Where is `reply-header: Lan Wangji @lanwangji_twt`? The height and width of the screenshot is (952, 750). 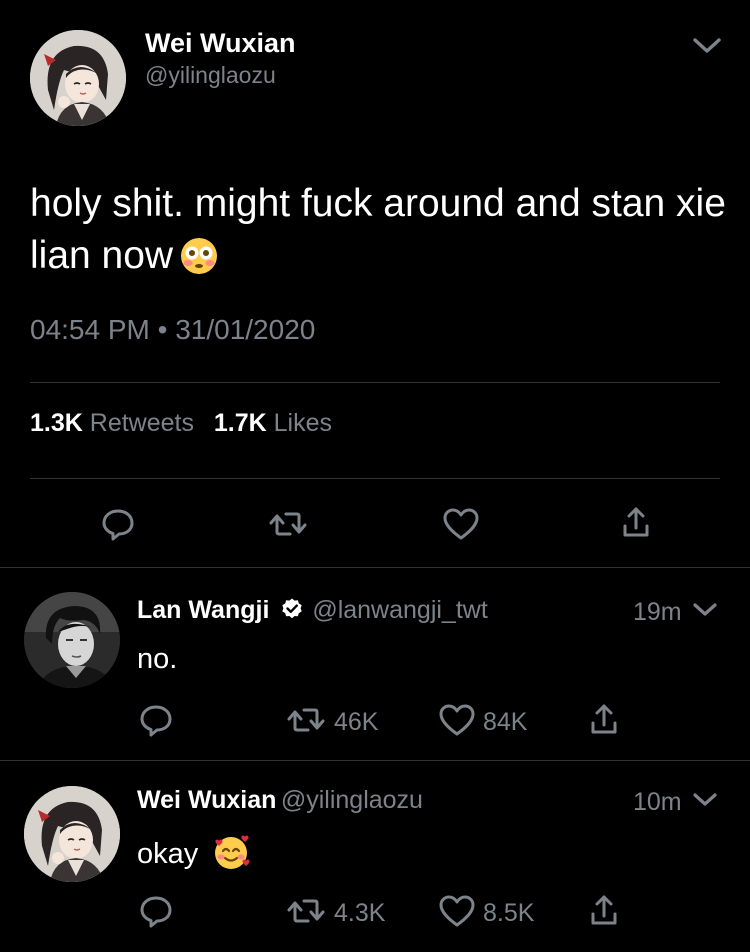
reply-header: Lan Wangji @lanwangji_twt is located at coordinates (312, 612).